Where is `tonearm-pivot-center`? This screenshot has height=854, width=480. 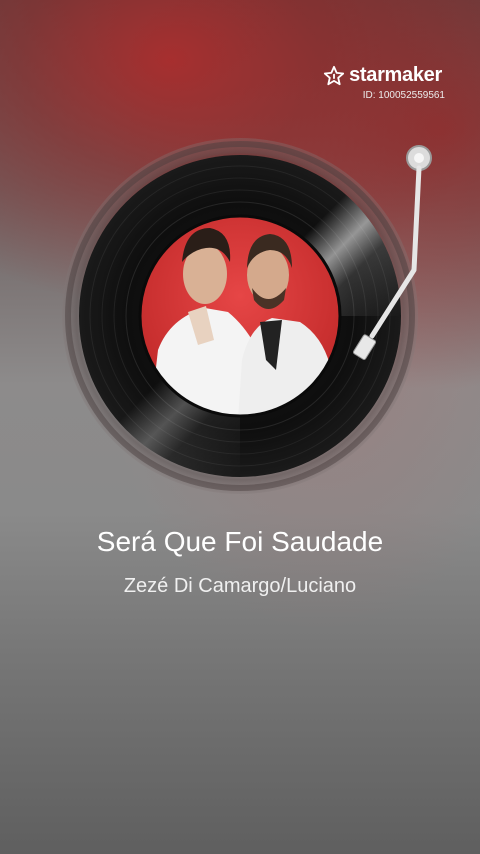
tonearm-pivot-center is located at coordinates (419, 158).